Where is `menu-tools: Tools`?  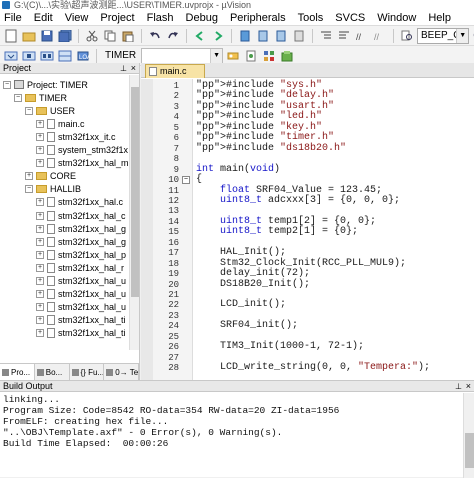 menu-tools: Tools is located at coordinates (311, 17).